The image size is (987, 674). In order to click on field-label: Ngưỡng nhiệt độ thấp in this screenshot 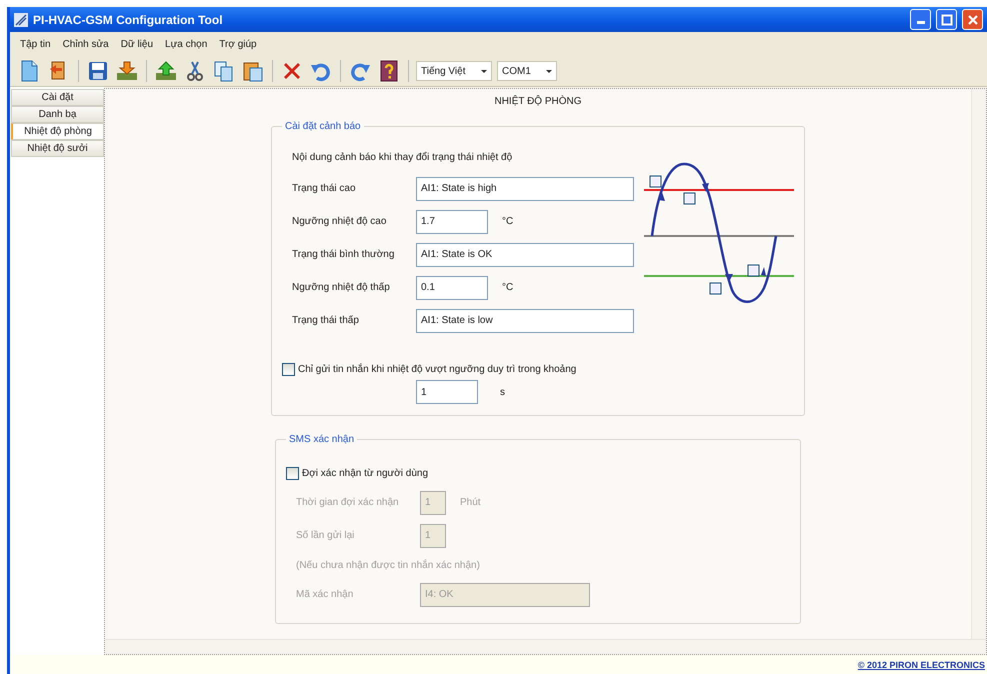, I will do `click(341, 287)`.